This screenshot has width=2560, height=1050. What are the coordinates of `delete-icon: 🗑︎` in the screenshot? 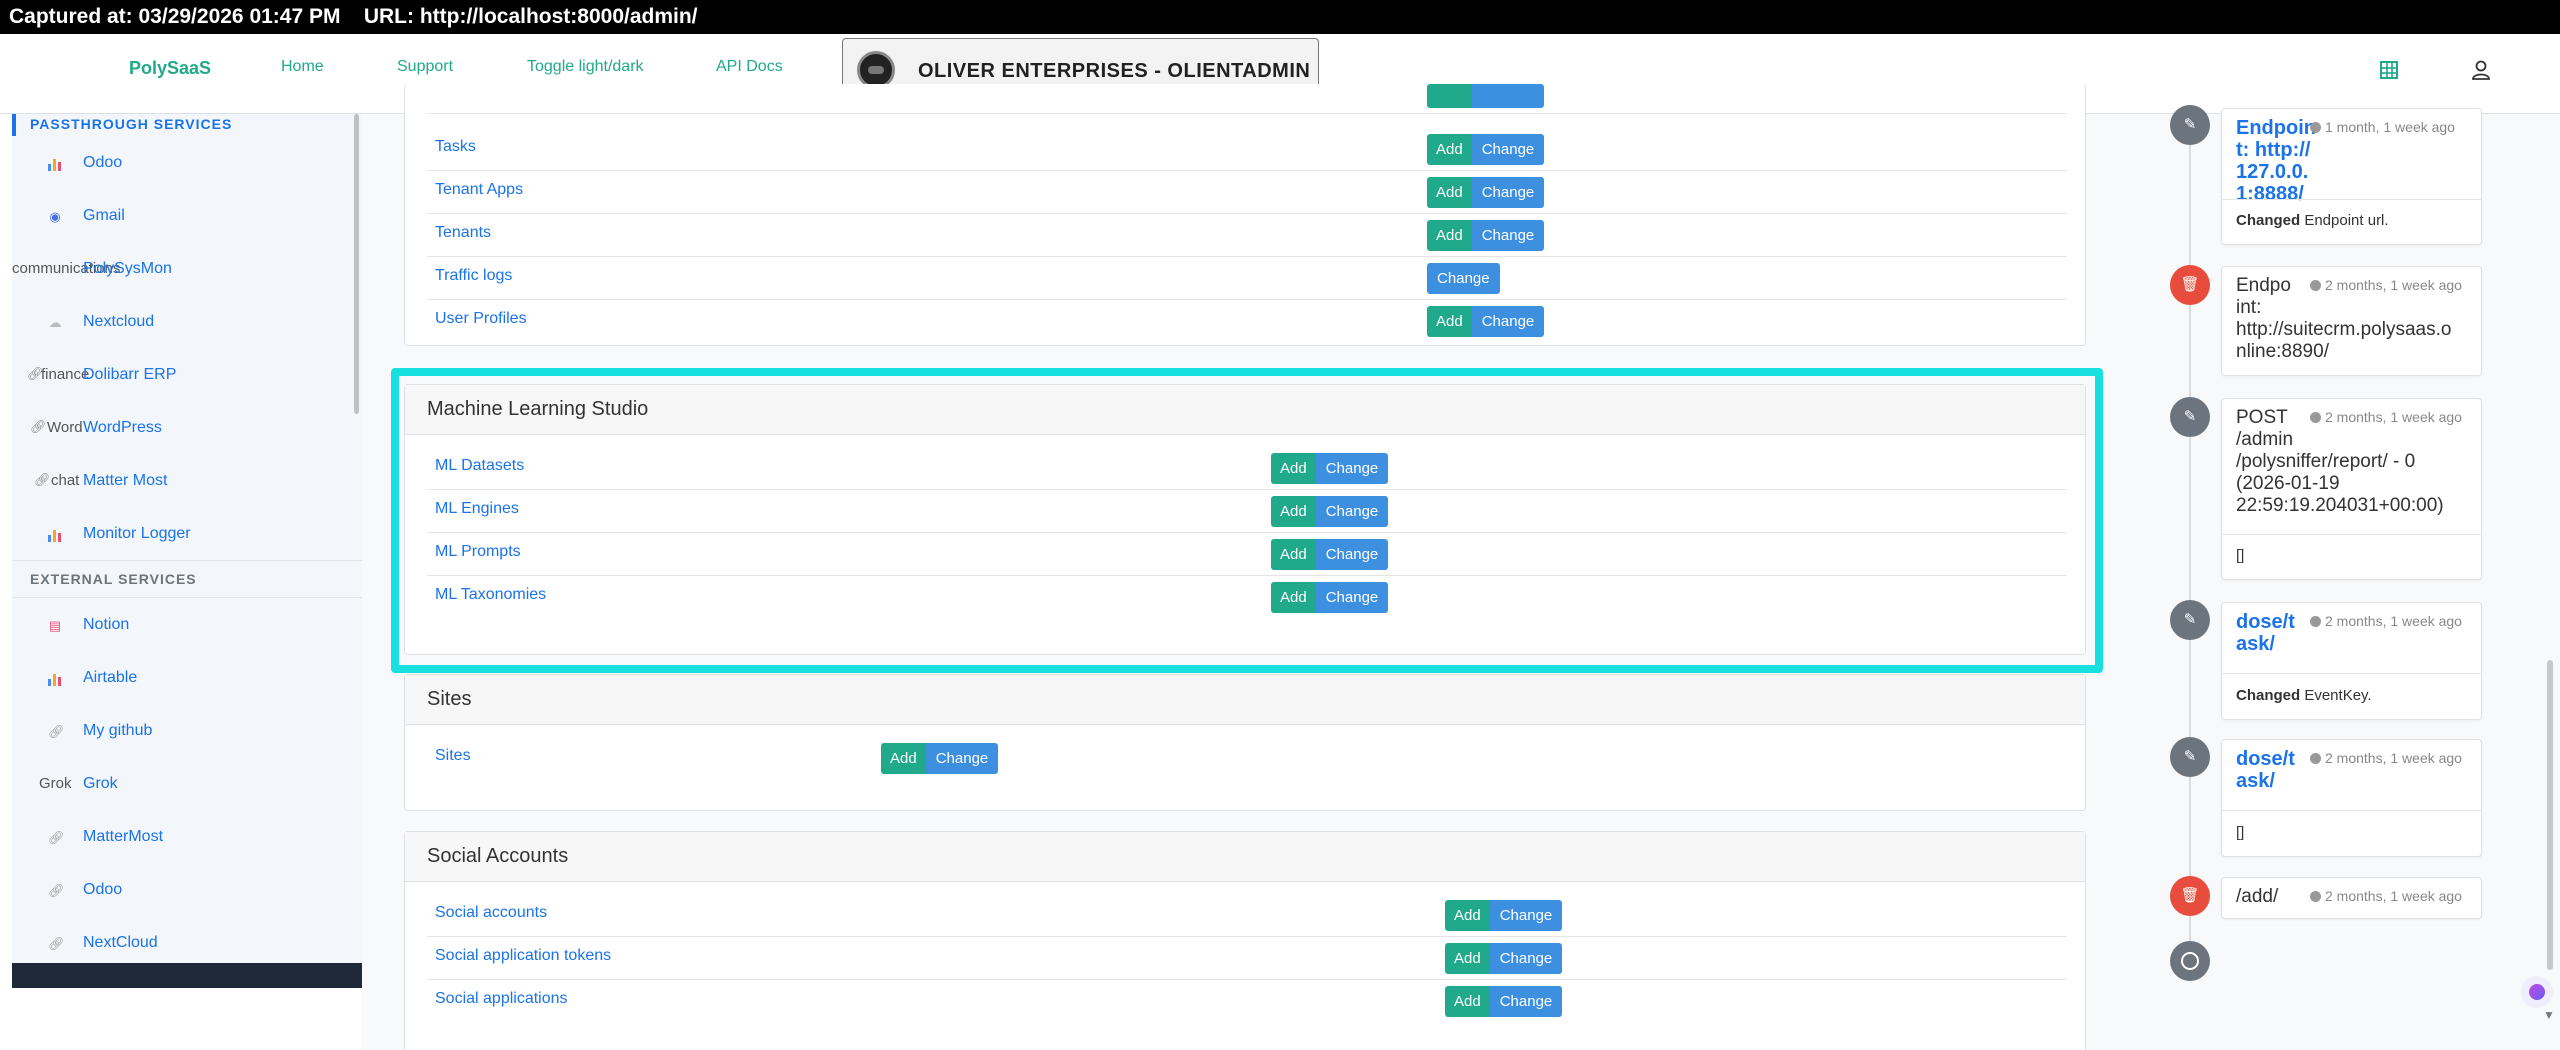 It's located at (2190, 285).